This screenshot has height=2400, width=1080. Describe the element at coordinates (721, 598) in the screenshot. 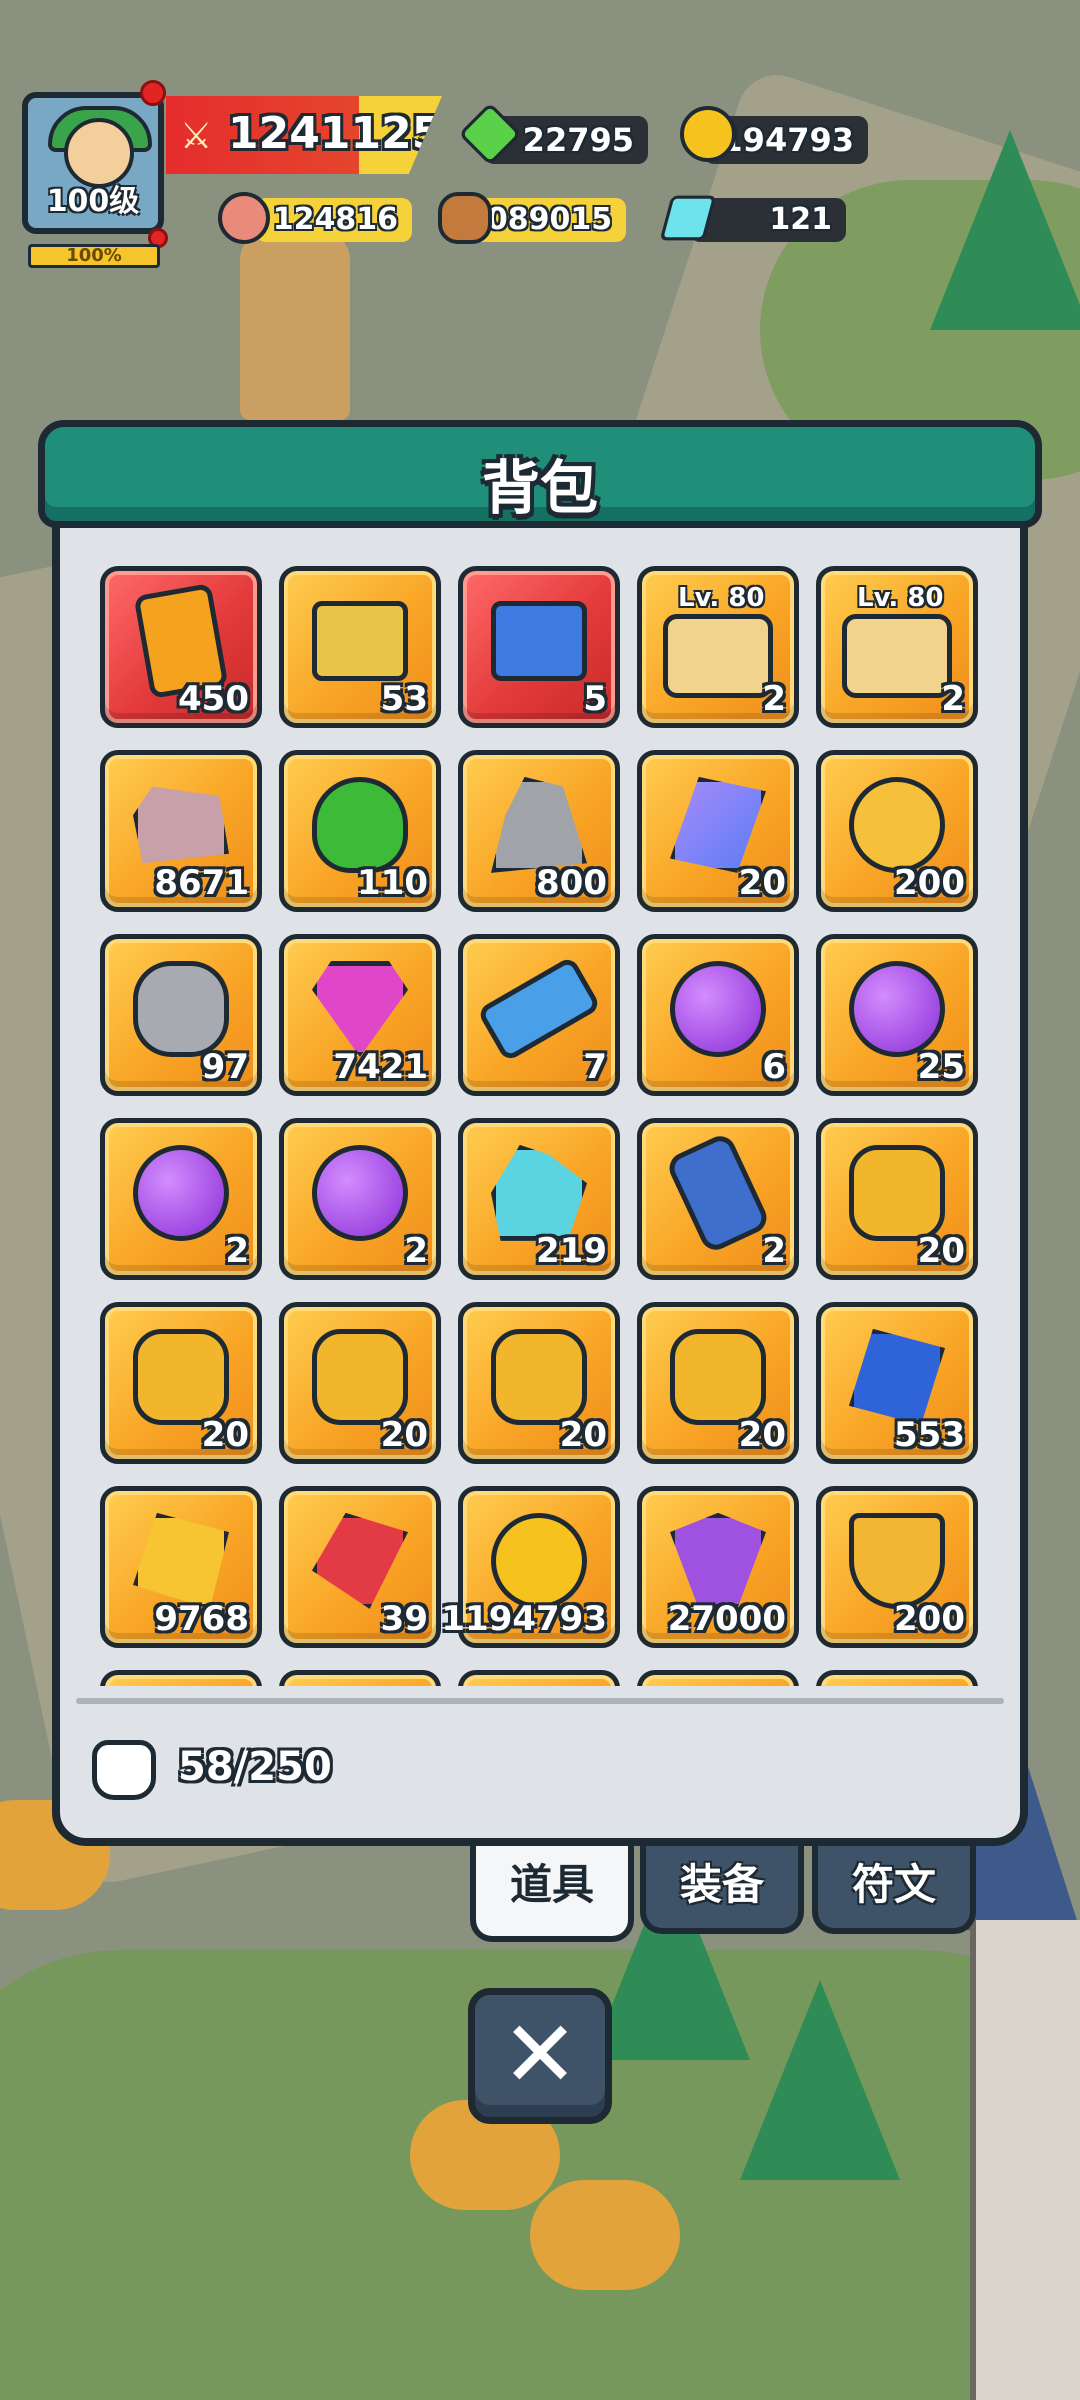

I see `item-level: Lv. 80` at that location.